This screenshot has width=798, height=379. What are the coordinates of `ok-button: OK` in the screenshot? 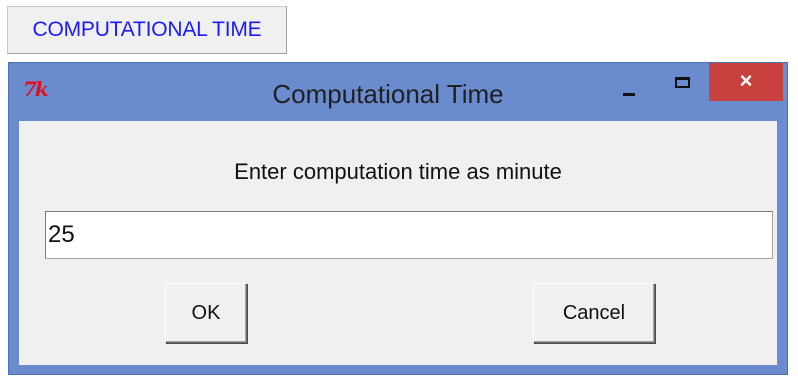 It's located at (206, 313).